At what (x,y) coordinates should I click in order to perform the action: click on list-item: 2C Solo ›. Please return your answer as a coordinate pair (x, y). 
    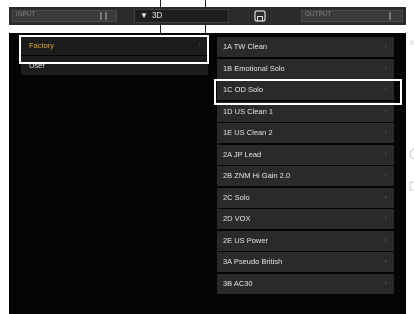
    Looking at the image, I should click on (305, 197).